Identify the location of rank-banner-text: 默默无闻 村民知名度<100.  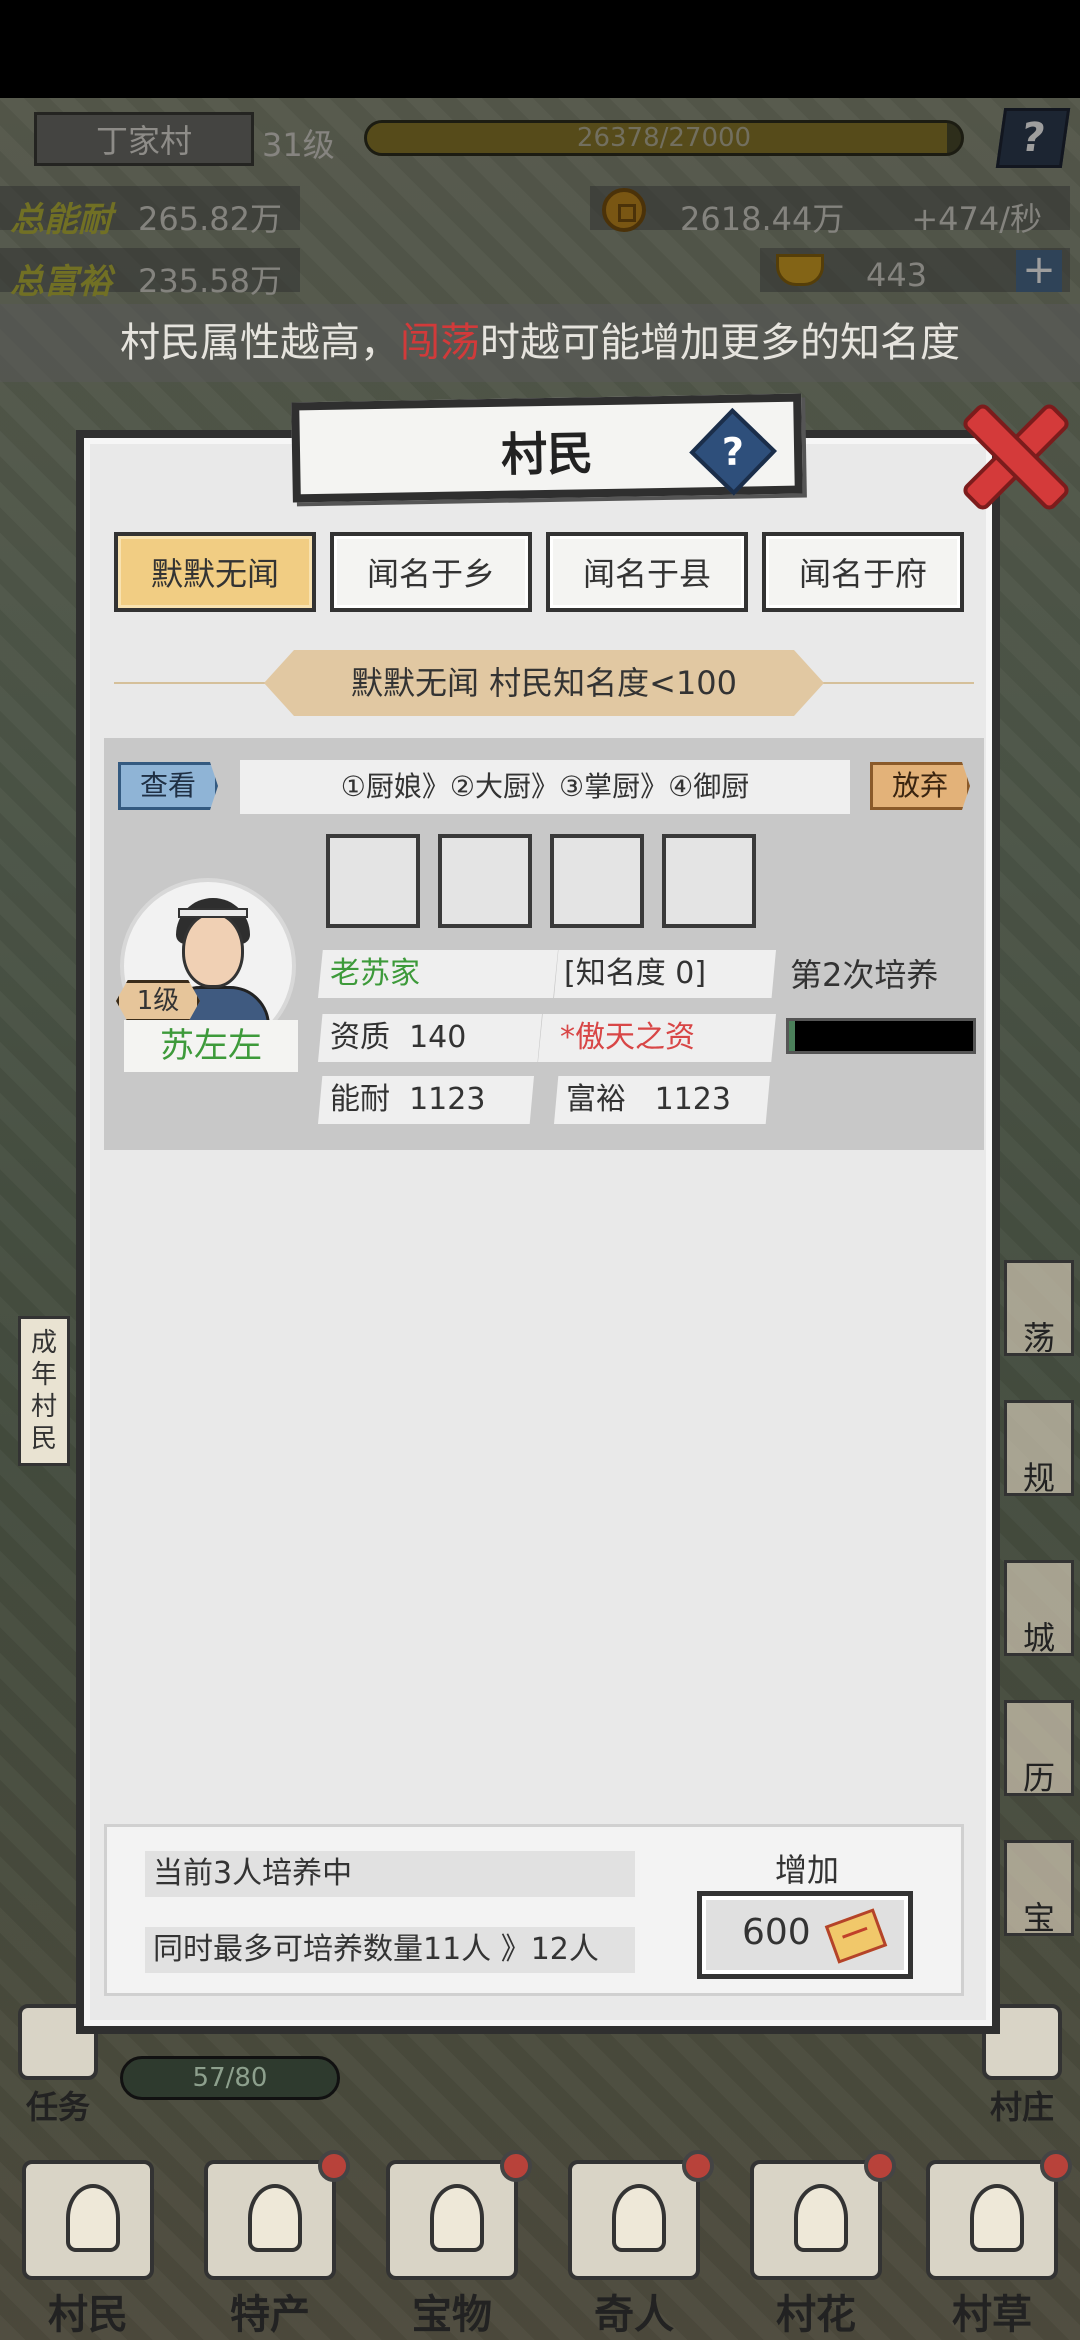
(544, 683).